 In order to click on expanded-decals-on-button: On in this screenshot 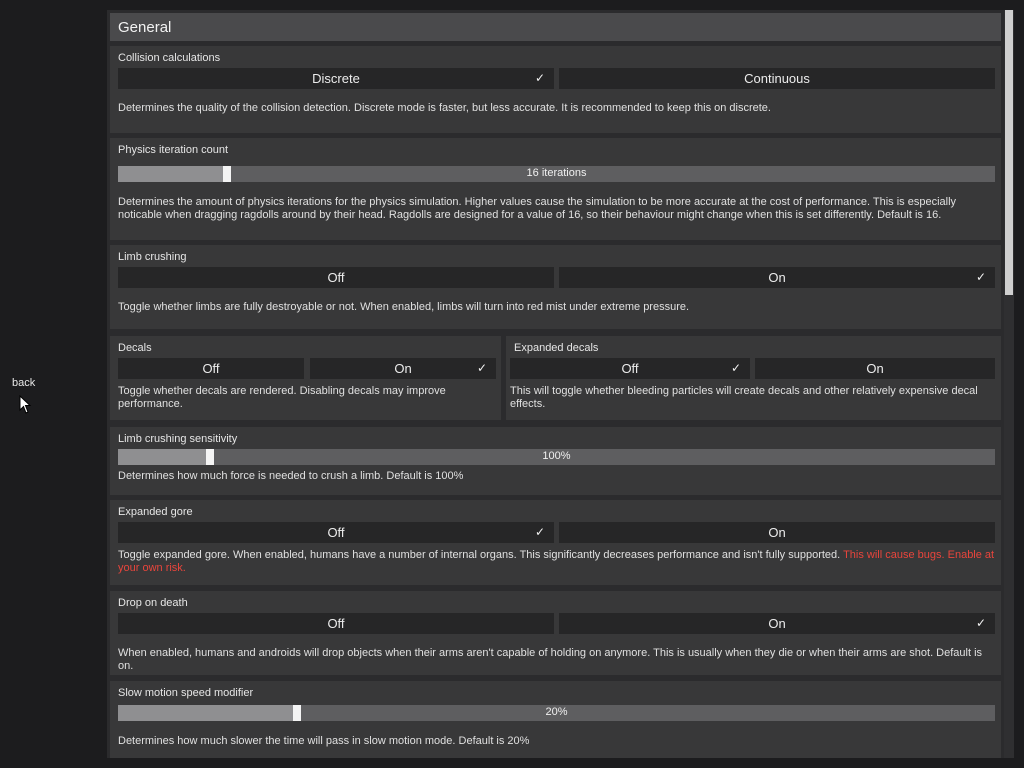, I will do `click(875, 368)`.